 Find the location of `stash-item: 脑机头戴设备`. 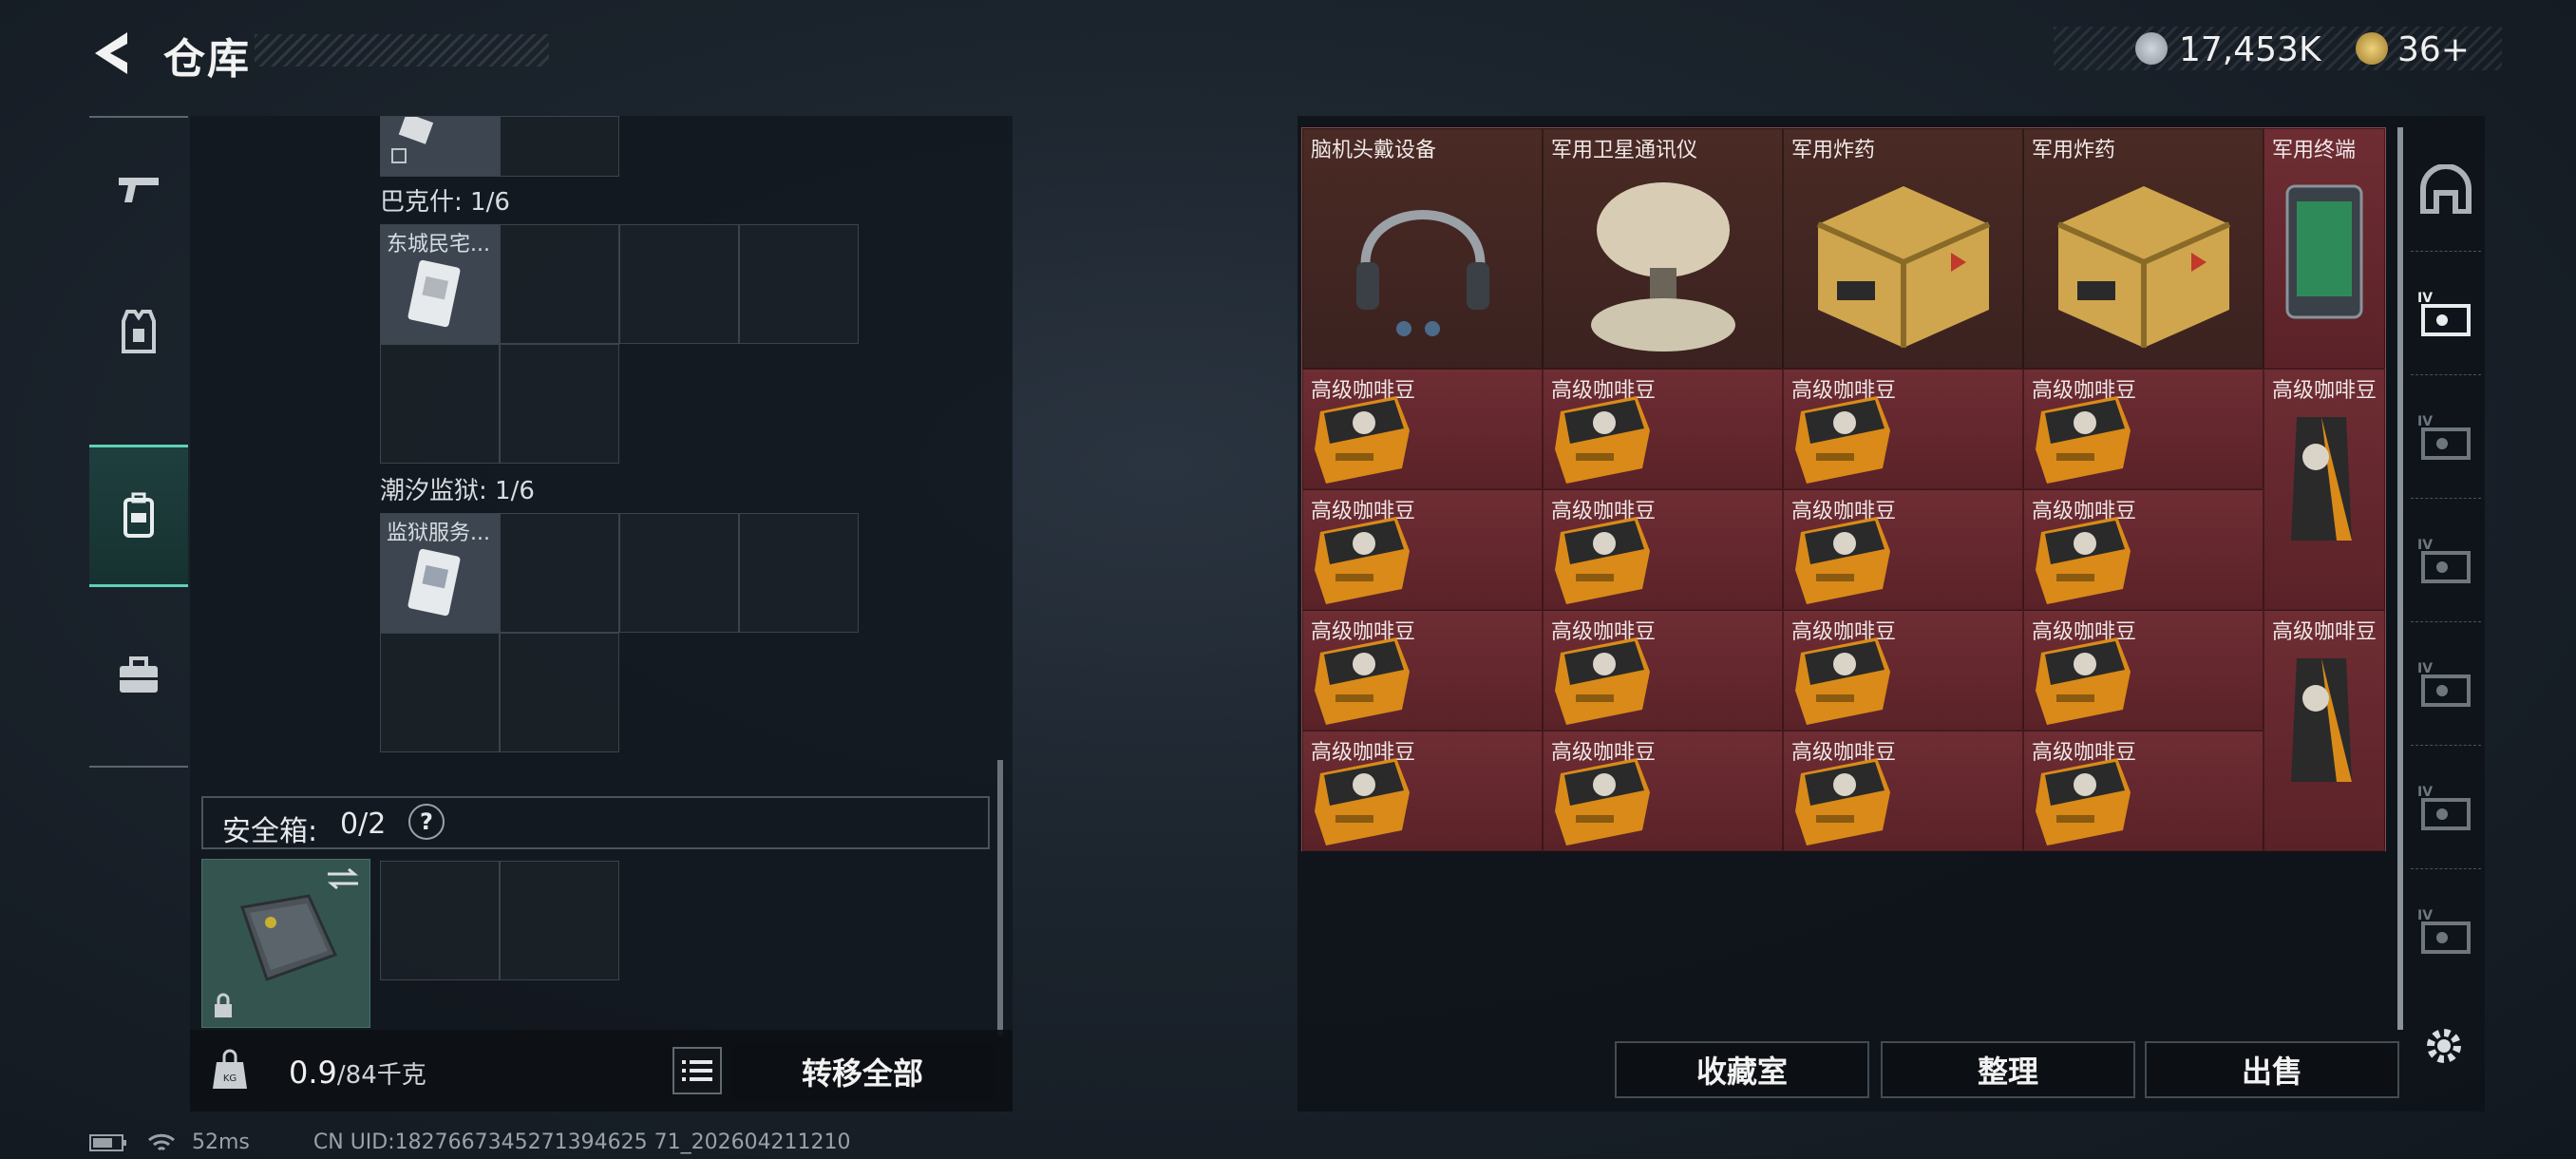

stash-item: 脑机头戴设备 is located at coordinates (1422, 248).